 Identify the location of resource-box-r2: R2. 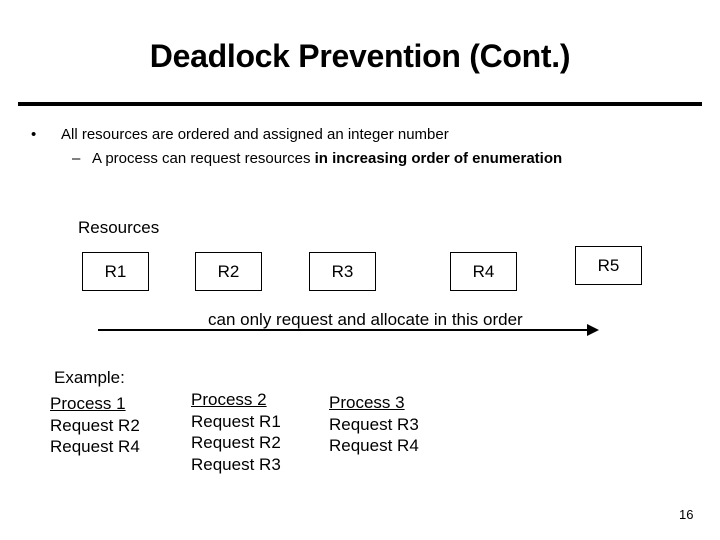
(228, 271).